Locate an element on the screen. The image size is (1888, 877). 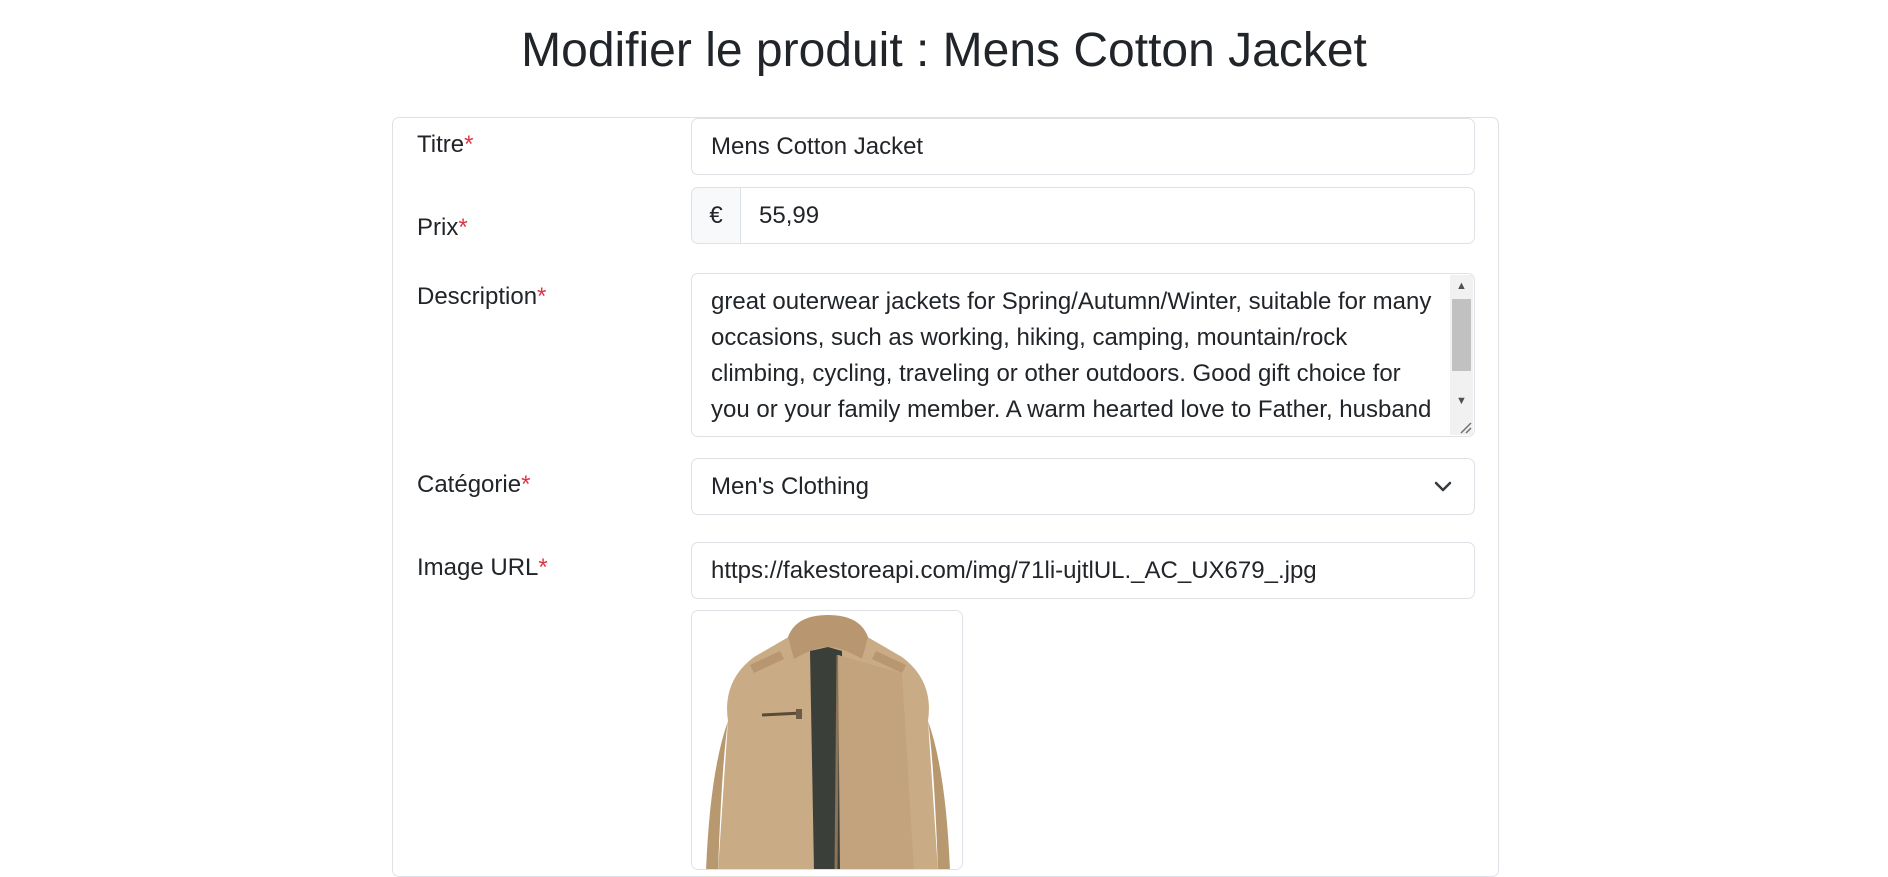
image-url-label: Image URL* is located at coordinates (482, 567).